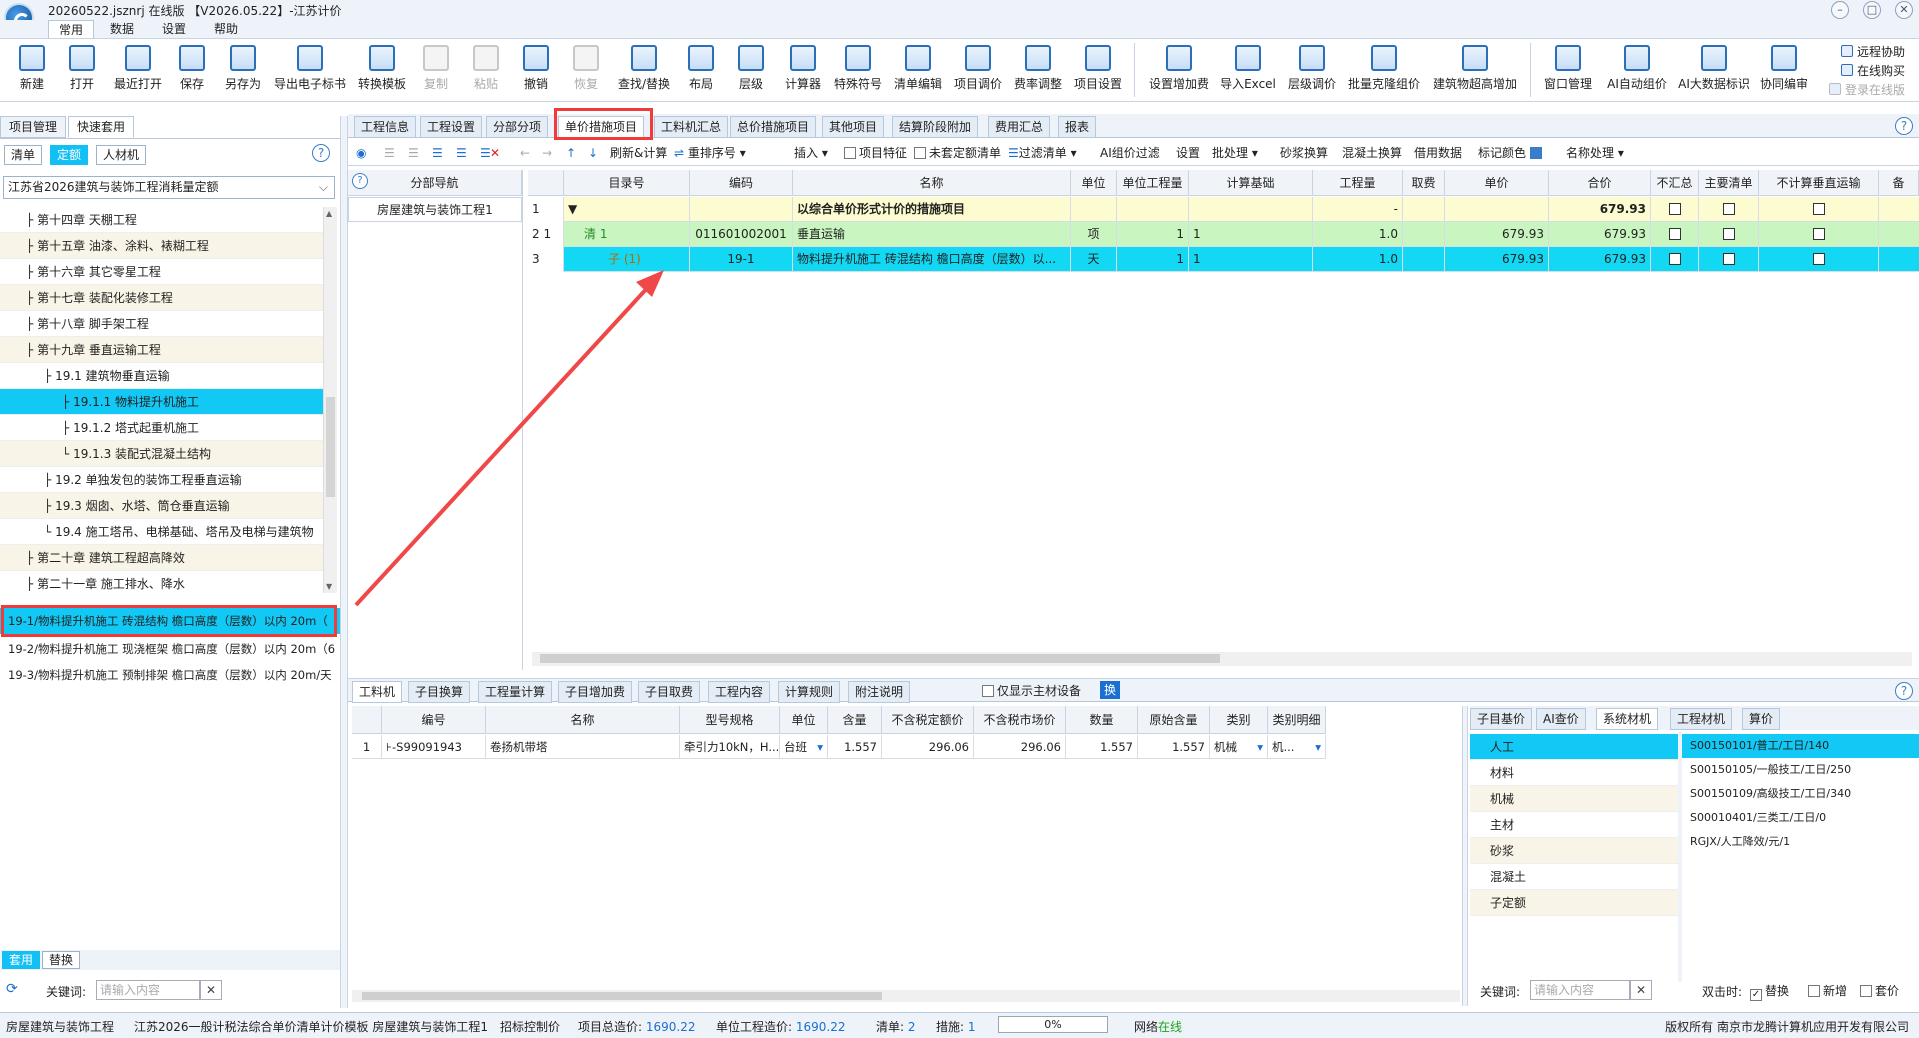 This screenshot has width=1919, height=1038. Describe the element at coordinates (1827, 990) in the screenshot. I see `add-checkbox: 新增` at that location.